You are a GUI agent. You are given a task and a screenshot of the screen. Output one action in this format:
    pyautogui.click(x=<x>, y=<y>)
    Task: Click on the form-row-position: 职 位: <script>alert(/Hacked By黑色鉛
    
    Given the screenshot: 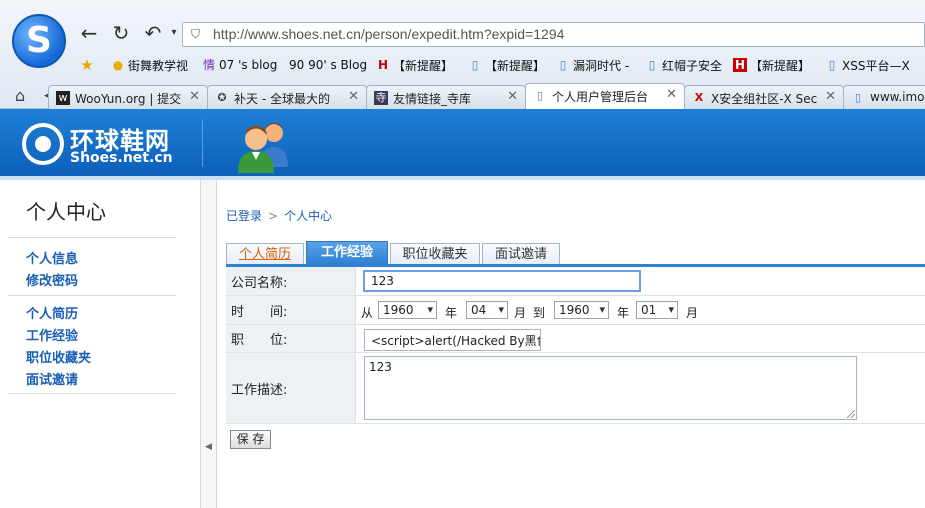 What is the action you would take?
    pyautogui.click(x=575, y=339)
    